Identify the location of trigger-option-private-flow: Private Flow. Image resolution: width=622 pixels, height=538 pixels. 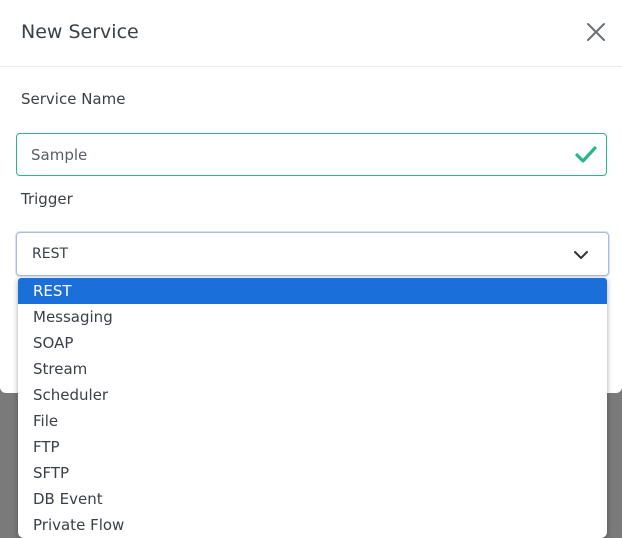
(312, 525).